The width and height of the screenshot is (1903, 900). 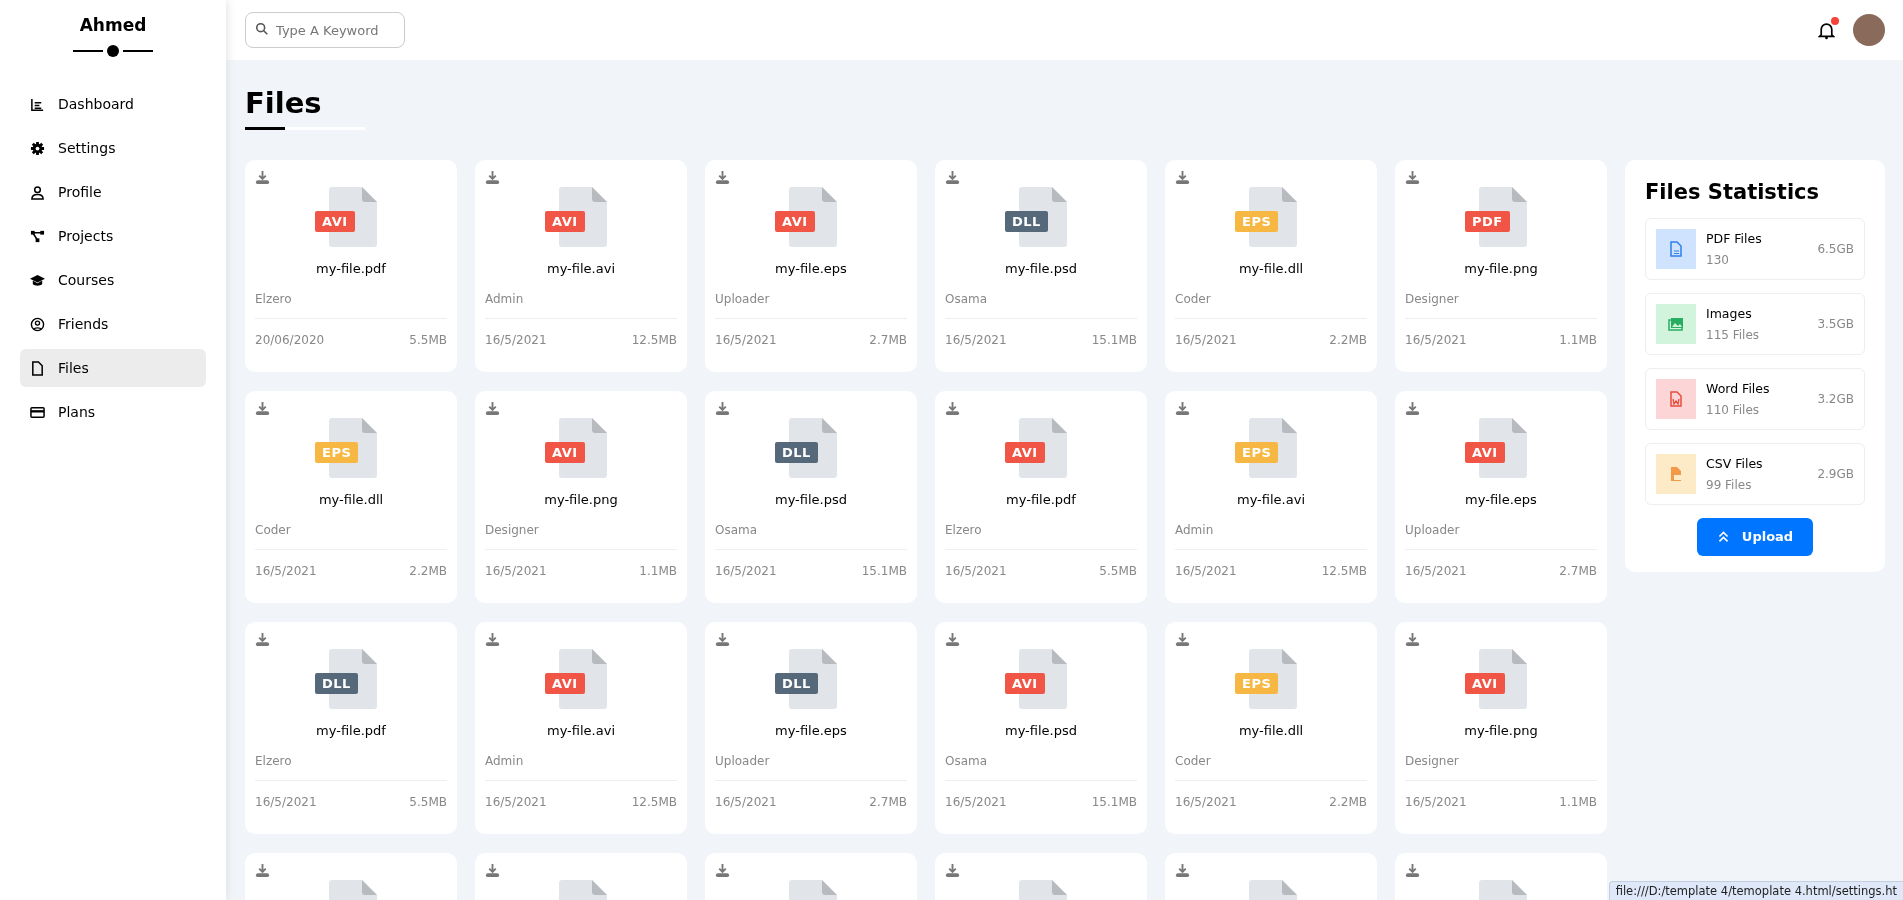 What do you see at coordinates (113, 104) in the screenshot?
I see `sidebar-item: Dashboard` at bounding box center [113, 104].